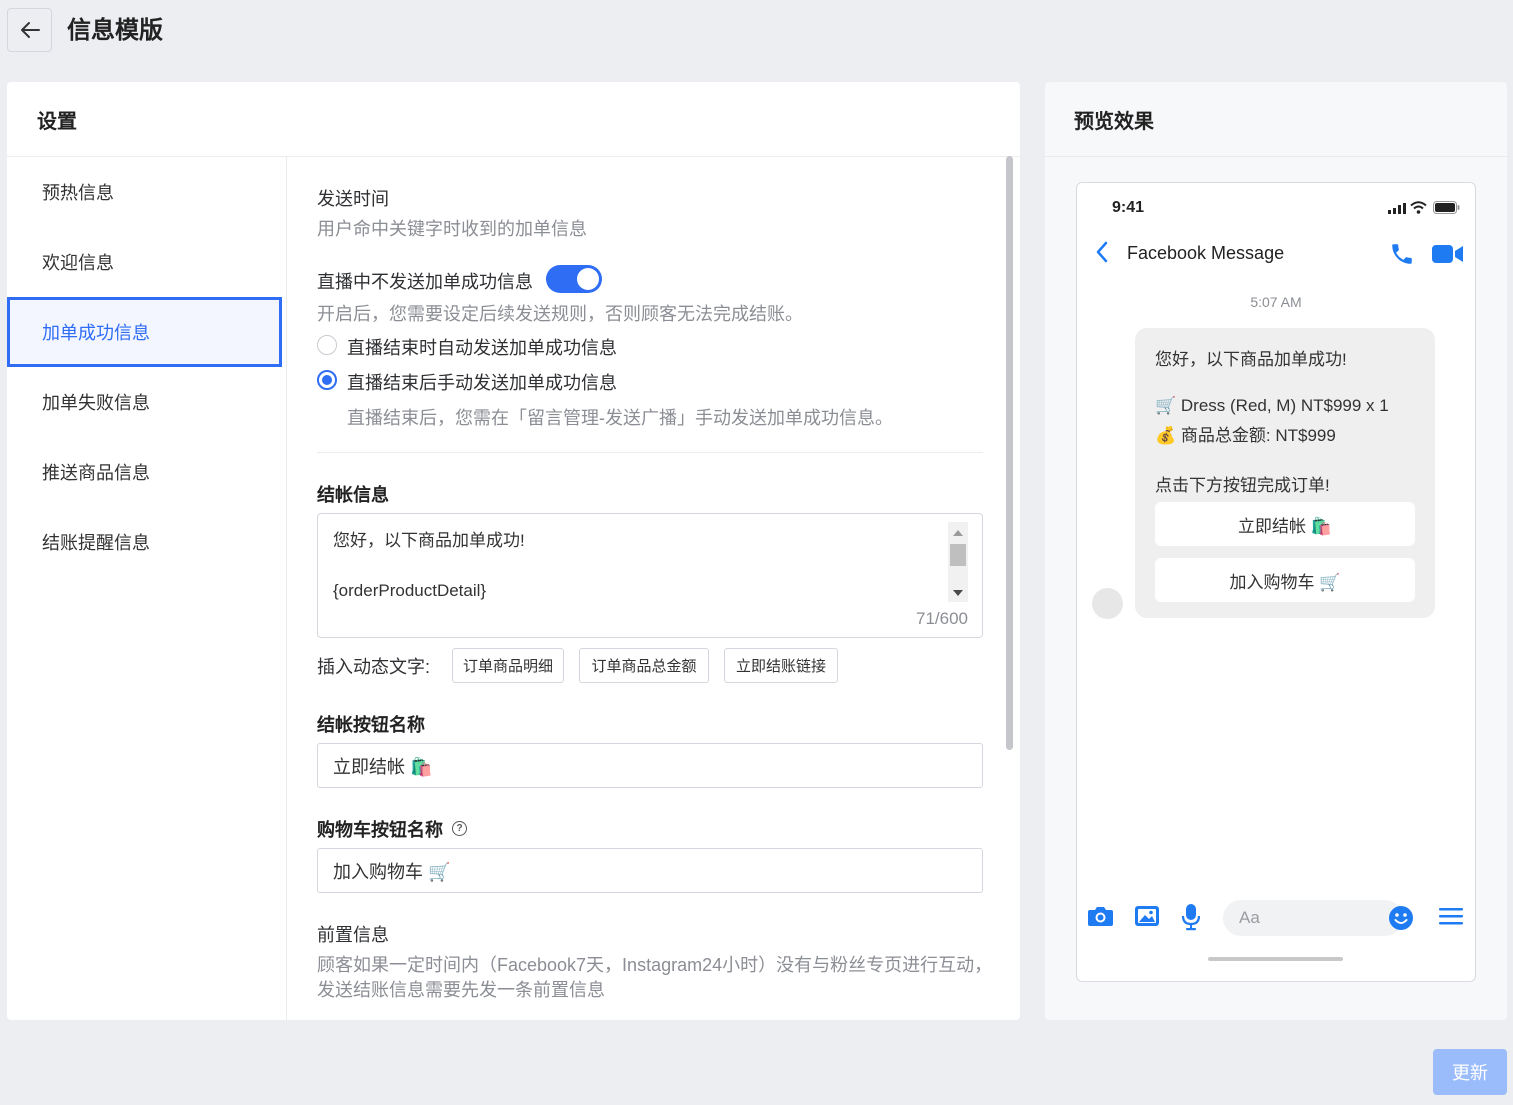 The width and height of the screenshot is (1513, 1105). What do you see at coordinates (1242, 485) in the screenshot?
I see `bubble-line-4: 点击下方按钮完成订单!` at bounding box center [1242, 485].